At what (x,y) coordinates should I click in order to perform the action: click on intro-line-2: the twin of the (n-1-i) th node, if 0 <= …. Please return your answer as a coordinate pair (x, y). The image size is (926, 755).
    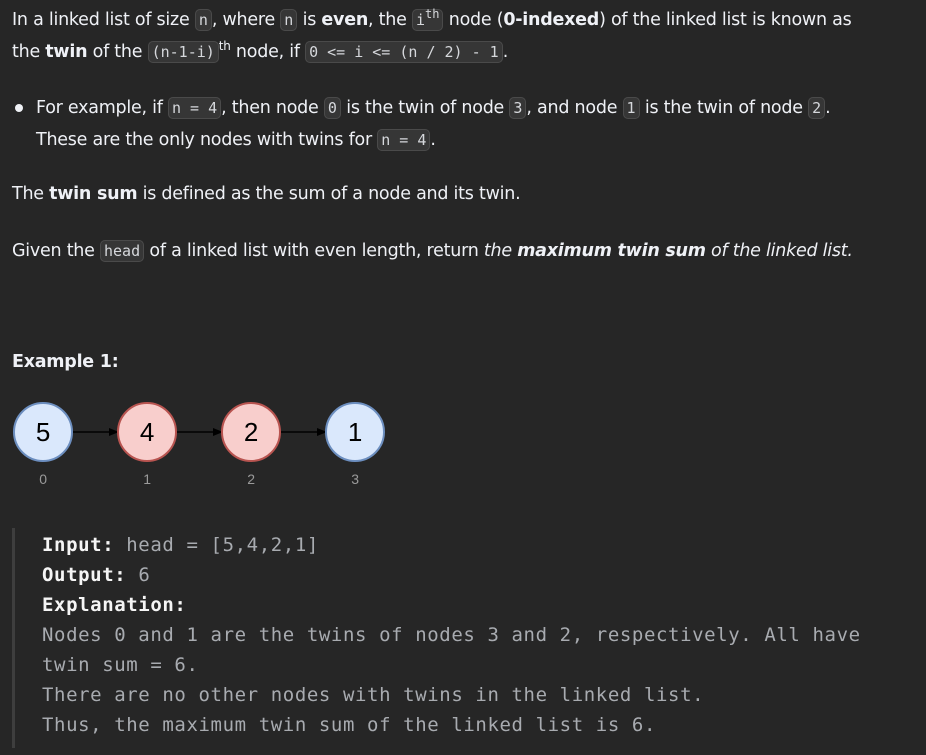
    Looking at the image, I should click on (260, 51).